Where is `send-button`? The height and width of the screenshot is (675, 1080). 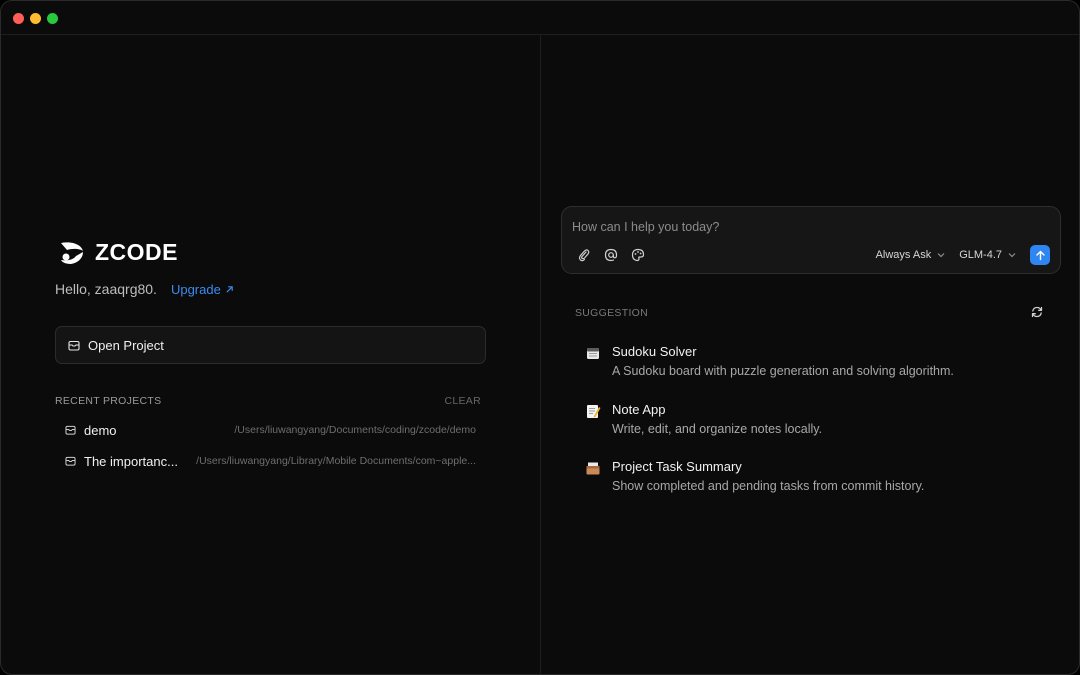 send-button is located at coordinates (1040, 255).